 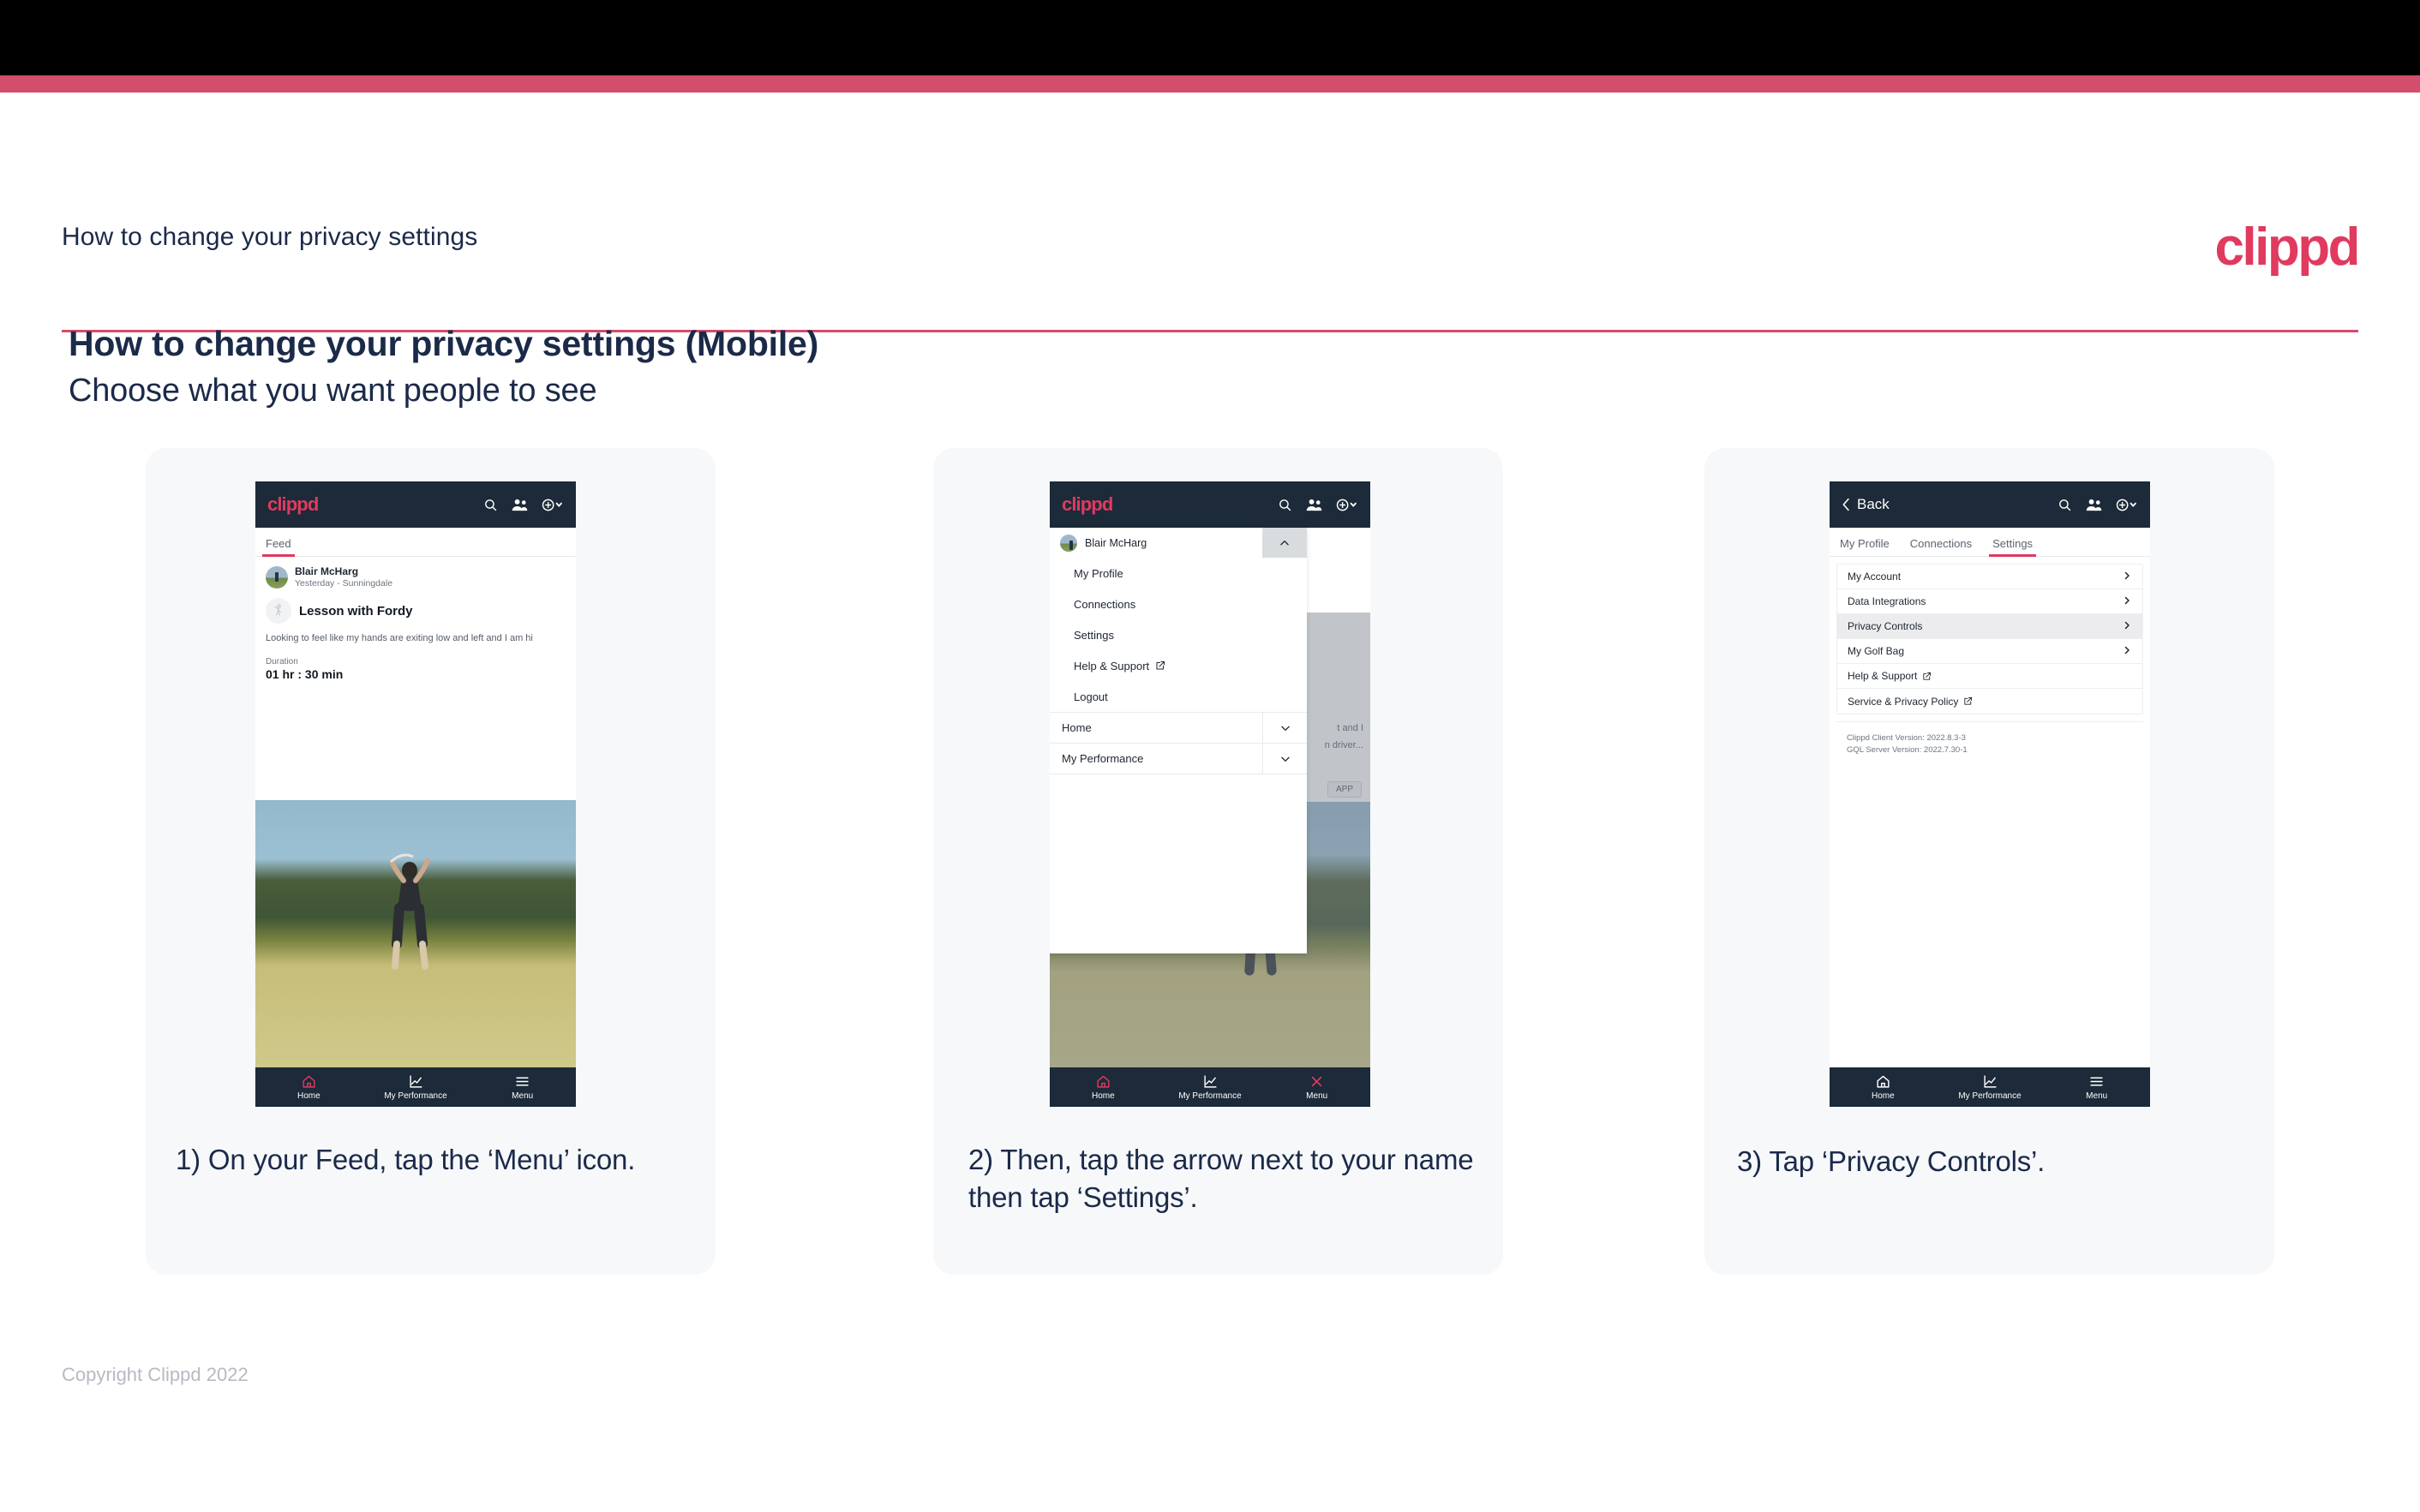 What do you see at coordinates (1178, 666) in the screenshot?
I see `menu-item-help-support: Help & Support` at bounding box center [1178, 666].